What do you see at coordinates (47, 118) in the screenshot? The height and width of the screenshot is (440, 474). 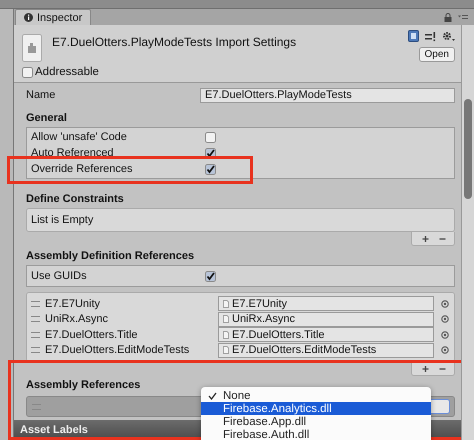 I see `section-heading: General` at bounding box center [47, 118].